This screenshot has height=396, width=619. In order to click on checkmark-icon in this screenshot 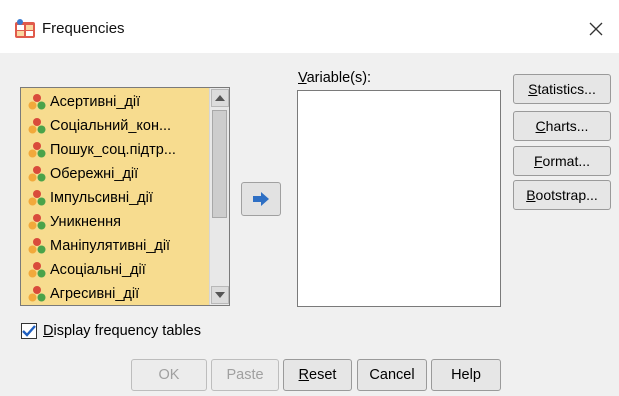, I will do `click(29, 331)`.